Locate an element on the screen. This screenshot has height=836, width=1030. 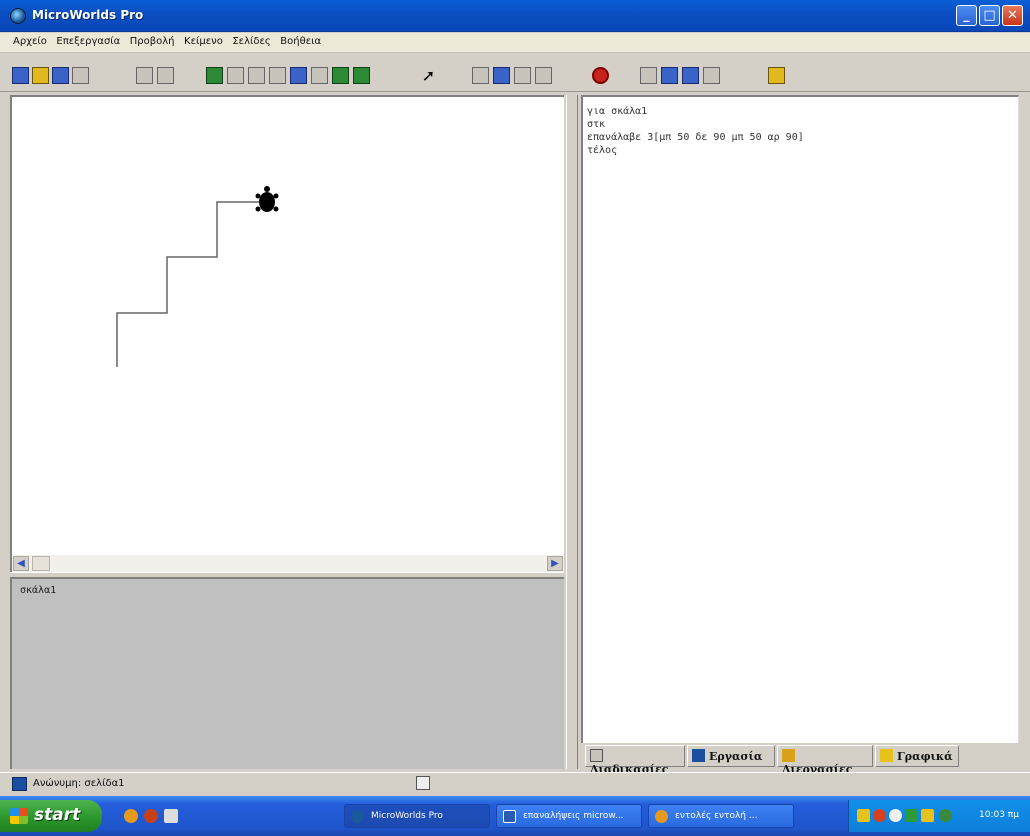
tab-label: Εργασία is located at coordinates (736, 756).